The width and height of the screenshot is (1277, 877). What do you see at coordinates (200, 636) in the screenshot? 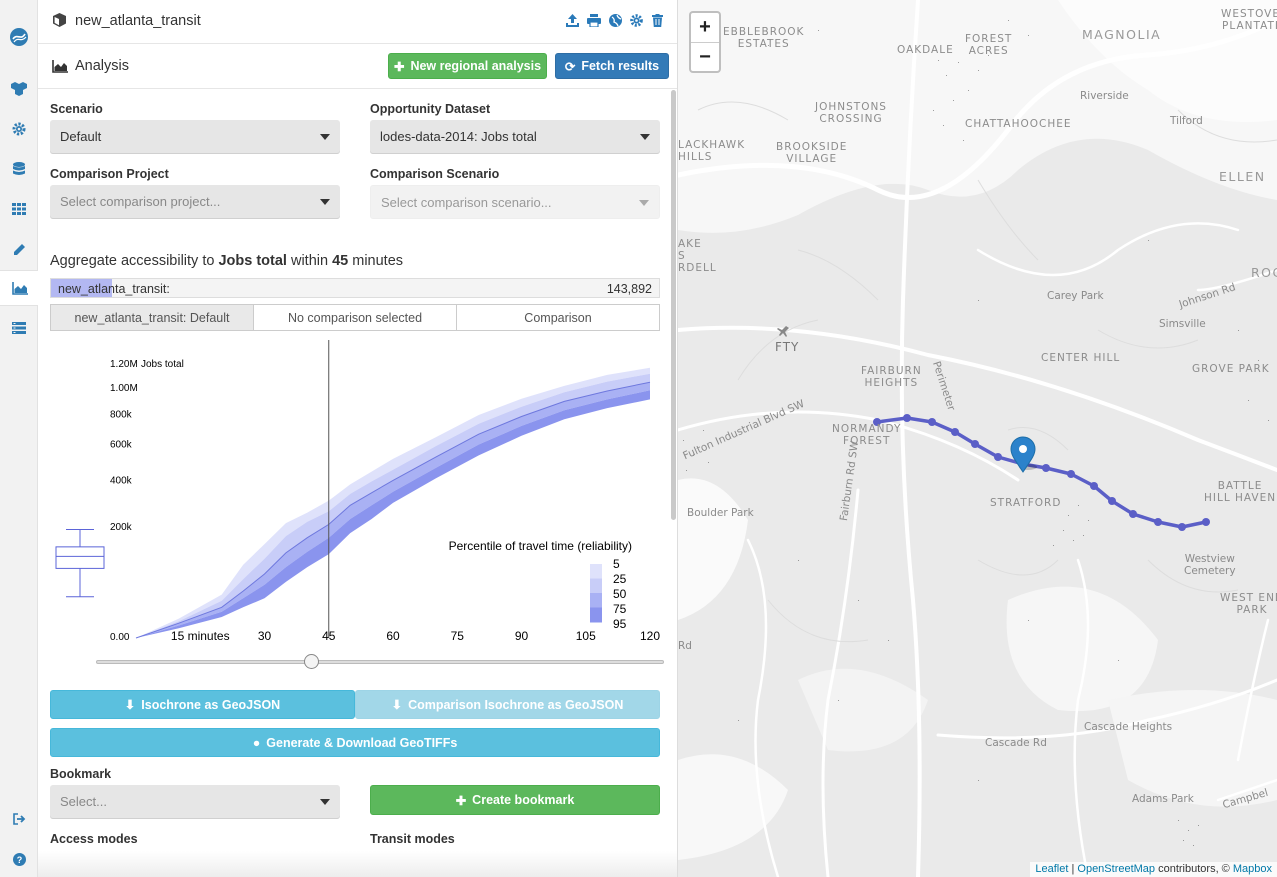
I see `x-tick-label: 15 minutes` at bounding box center [200, 636].